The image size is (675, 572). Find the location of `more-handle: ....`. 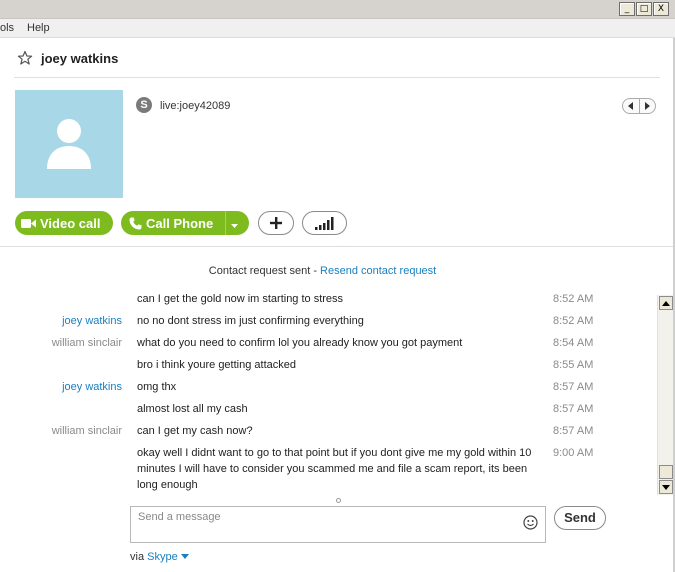

more-handle: .... is located at coordinates (342, 244).